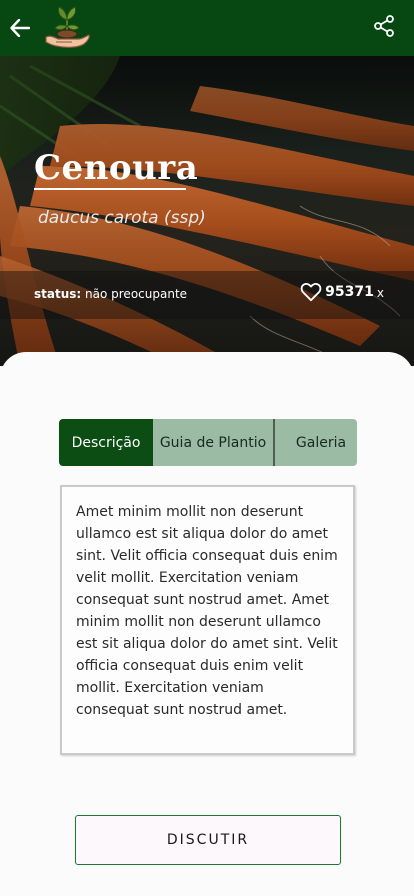 The width and height of the screenshot is (414, 896). I want to click on tab-bar: Descrição Guia de Plantio Galeria, so click(208, 442).